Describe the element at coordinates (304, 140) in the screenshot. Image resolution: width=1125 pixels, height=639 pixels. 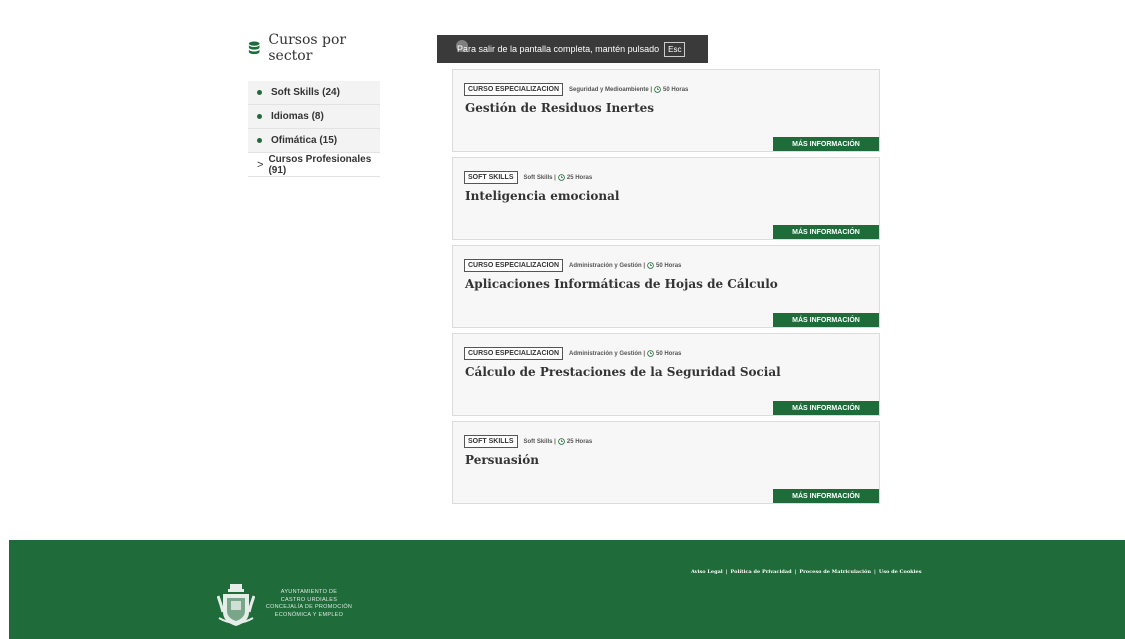
I see `sidebar-item-label: Ofimática (15)` at that location.